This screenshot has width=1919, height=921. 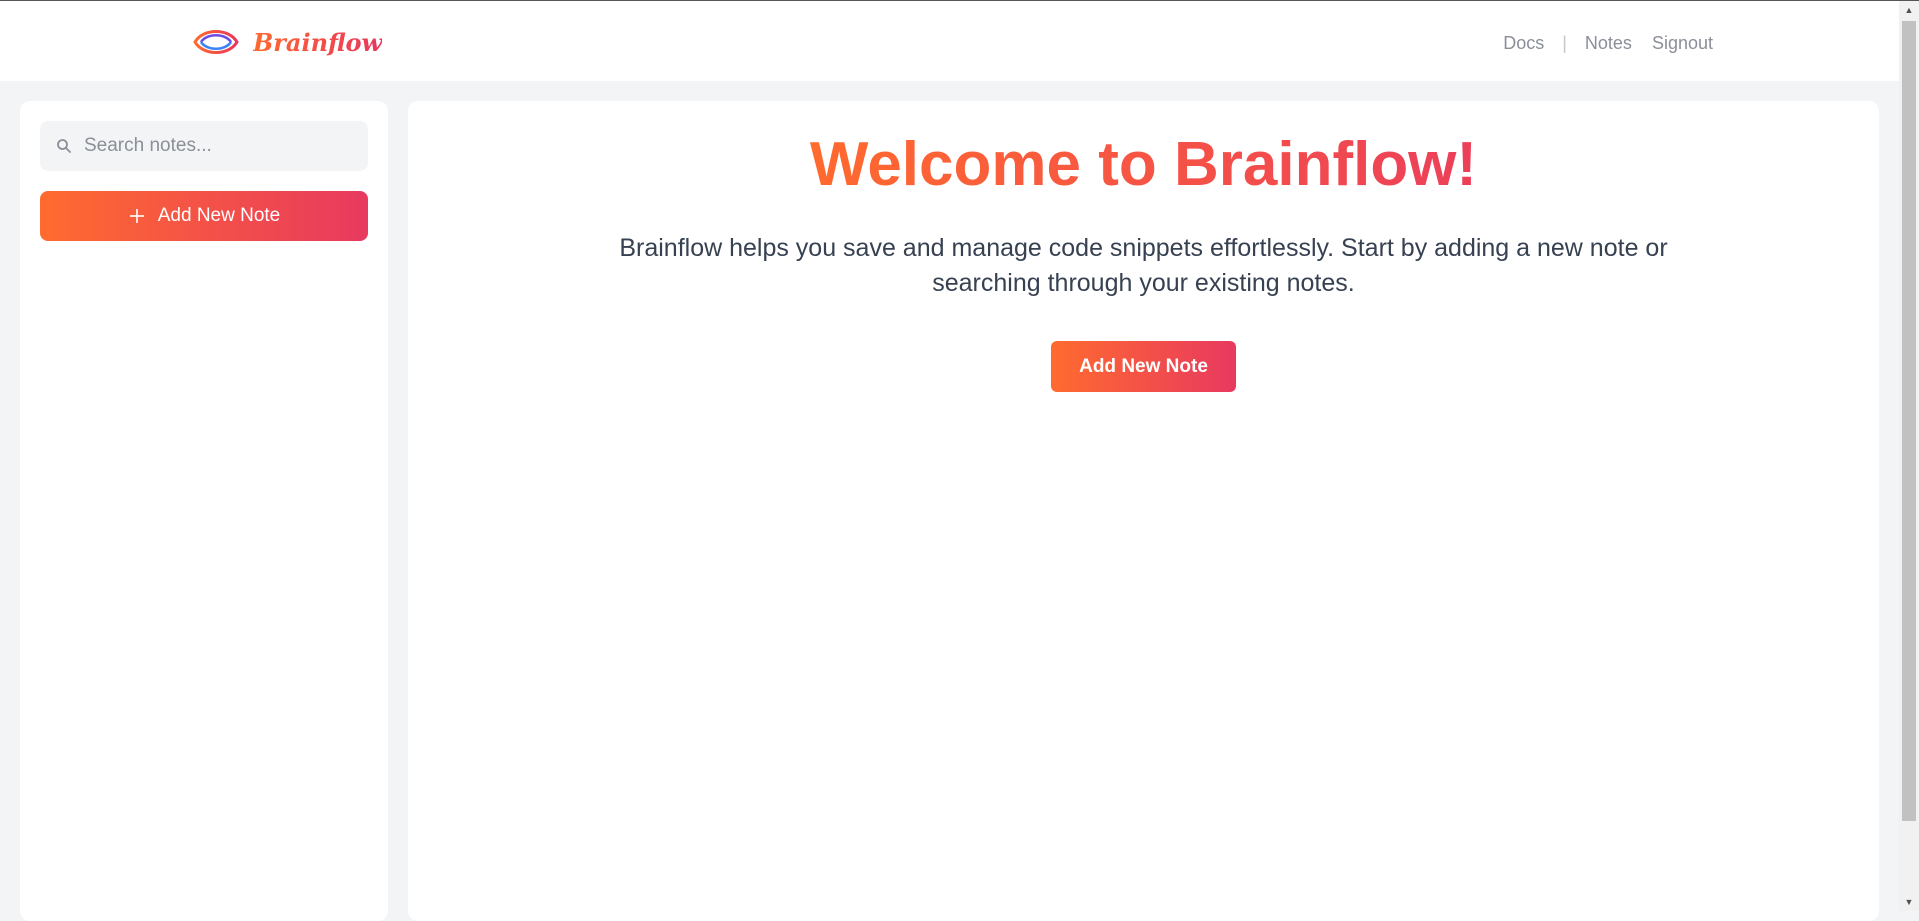 I want to click on plus-icon, so click(x=136, y=216).